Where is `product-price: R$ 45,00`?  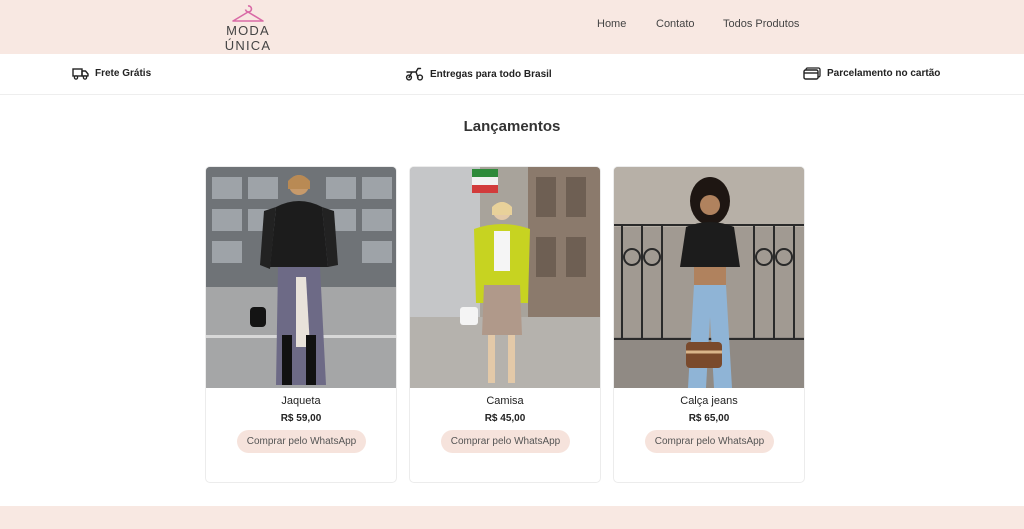 product-price: R$ 45,00 is located at coordinates (505, 418).